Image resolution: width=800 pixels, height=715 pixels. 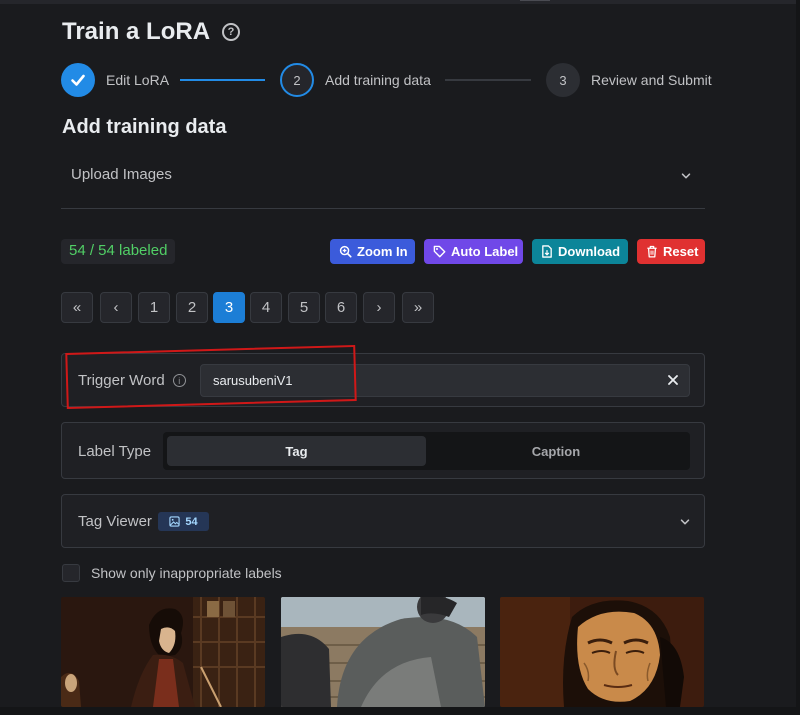 I want to click on trigger-word-label-group: Trigger Word i, so click(x=132, y=380).